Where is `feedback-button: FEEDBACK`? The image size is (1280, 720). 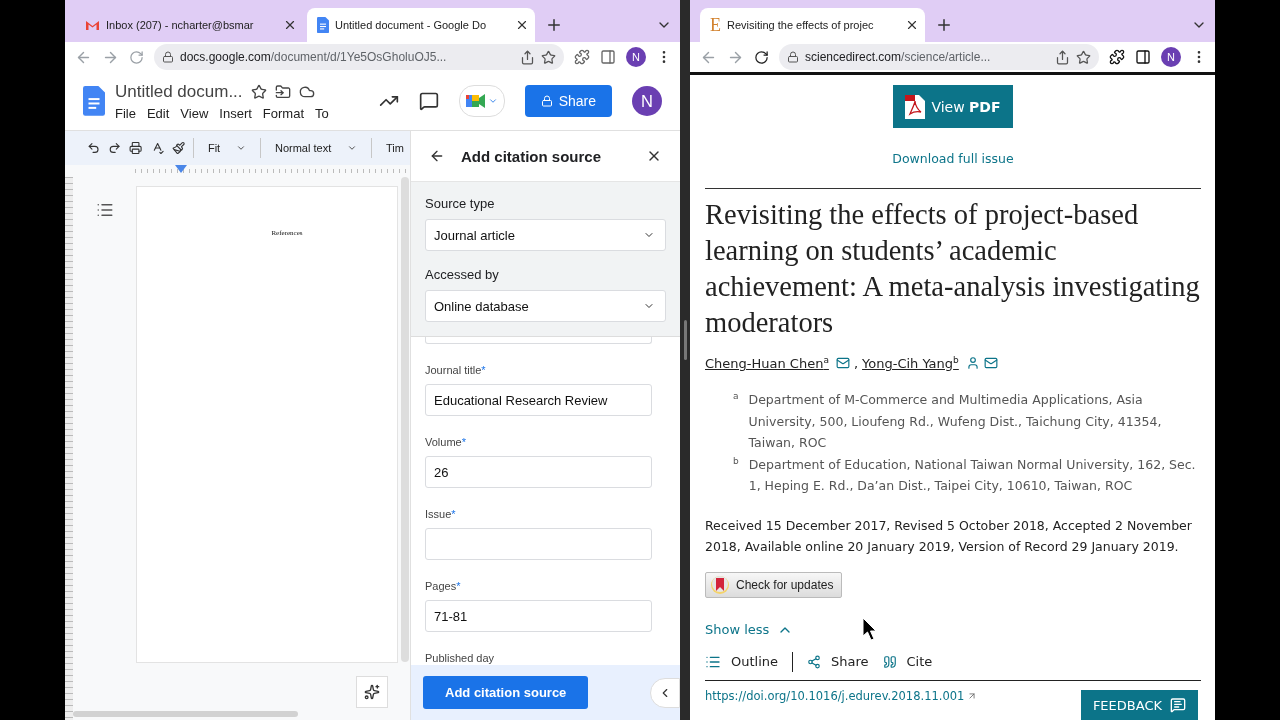
feedback-button: FEEDBACK is located at coordinates (1139, 705).